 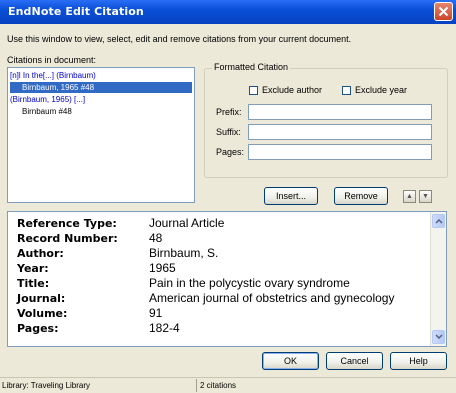 I want to click on exclude-year-checkbox, so click(x=346, y=90).